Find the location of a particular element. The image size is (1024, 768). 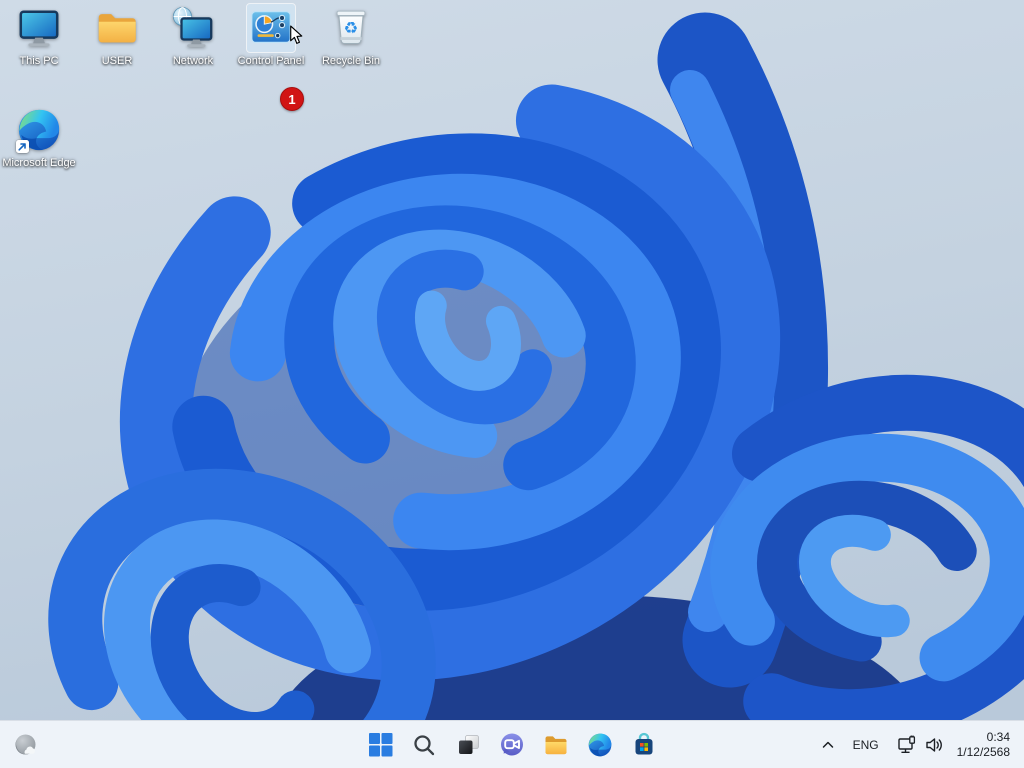

taskbar-store-button is located at coordinates (644, 745).